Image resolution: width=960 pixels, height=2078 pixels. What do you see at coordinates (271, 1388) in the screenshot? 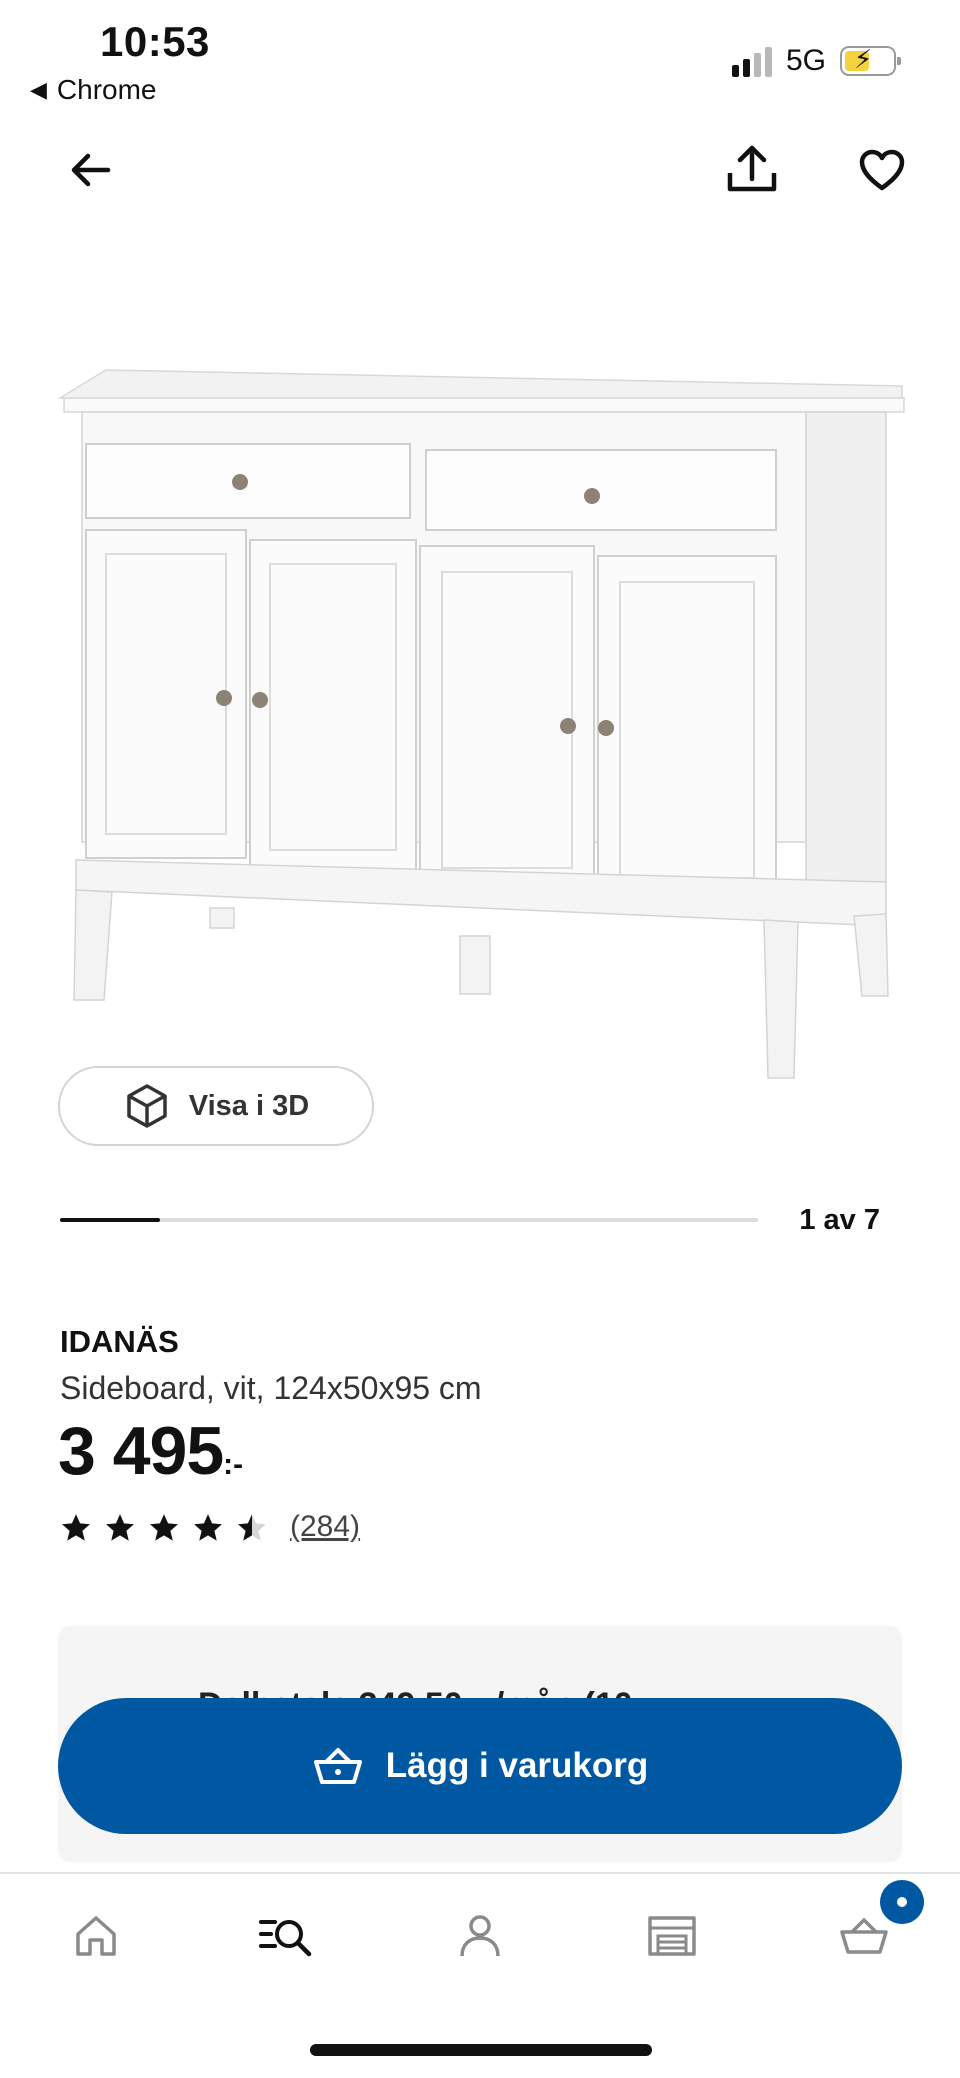
I see `product-description: Sideboard, vit, 124x50x95 cm` at bounding box center [271, 1388].